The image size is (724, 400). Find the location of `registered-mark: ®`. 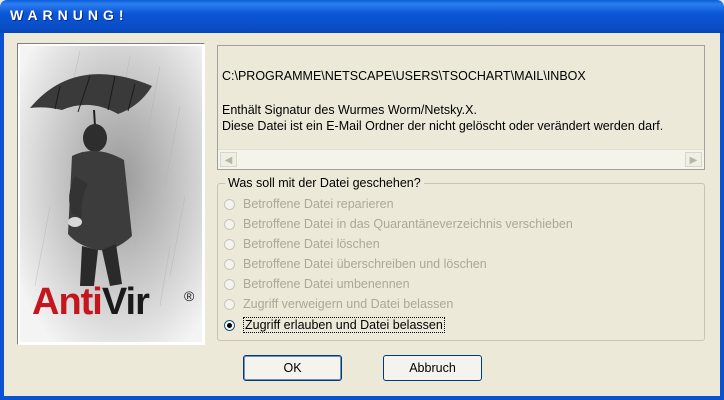

registered-mark: ® is located at coordinates (189, 296).